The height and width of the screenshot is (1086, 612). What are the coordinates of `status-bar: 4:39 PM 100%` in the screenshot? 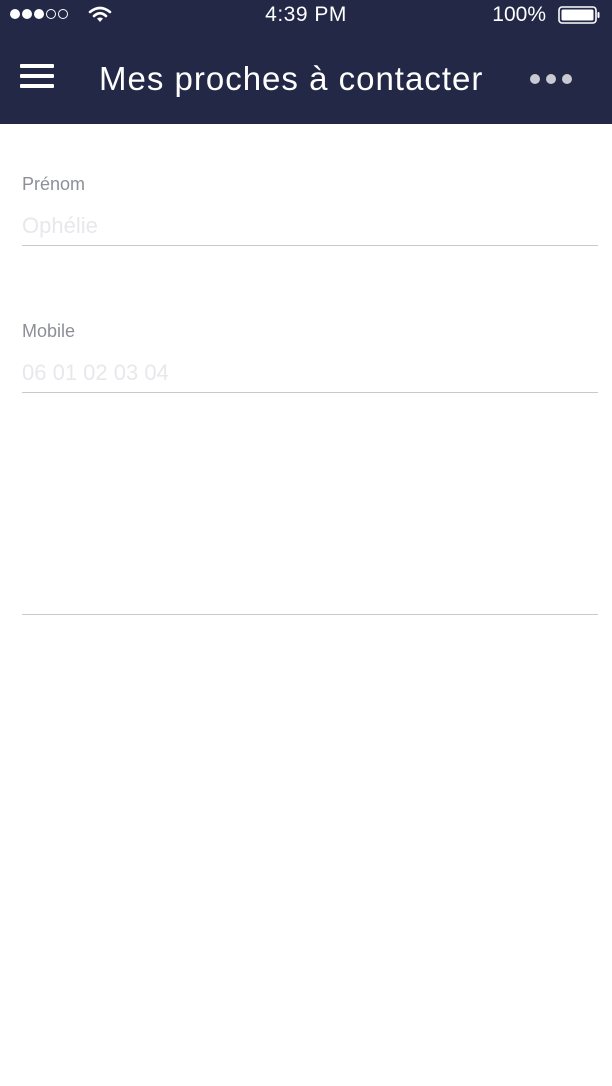 It's located at (306, 15).